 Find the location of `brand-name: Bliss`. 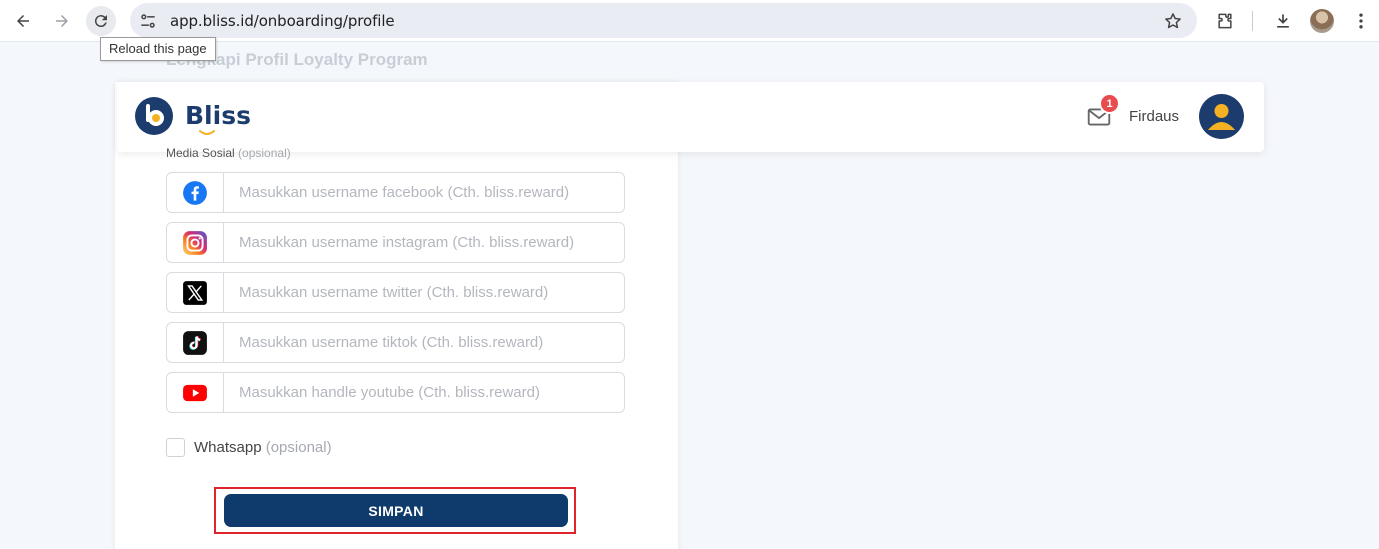

brand-name: Bliss is located at coordinates (218, 115).